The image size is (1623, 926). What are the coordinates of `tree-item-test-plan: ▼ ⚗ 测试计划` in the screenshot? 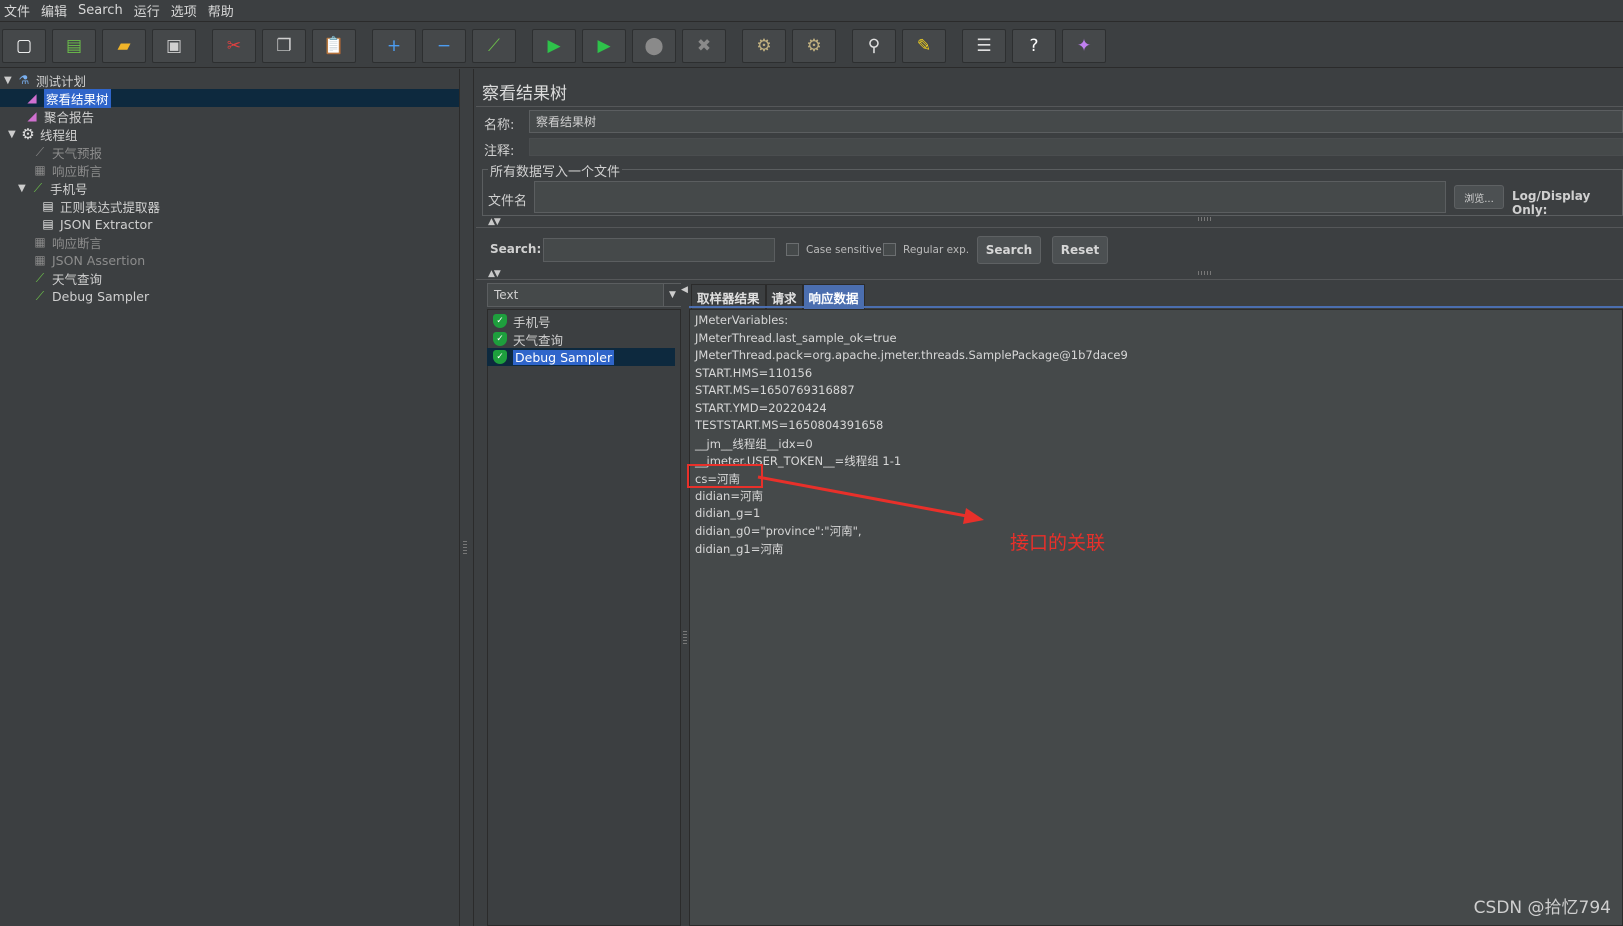 It's located at (45, 80).